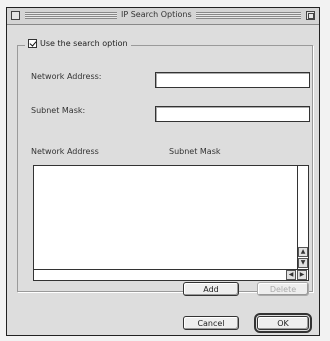  What do you see at coordinates (303, 252) in the screenshot?
I see `scroll-up-icon: ▲` at bounding box center [303, 252].